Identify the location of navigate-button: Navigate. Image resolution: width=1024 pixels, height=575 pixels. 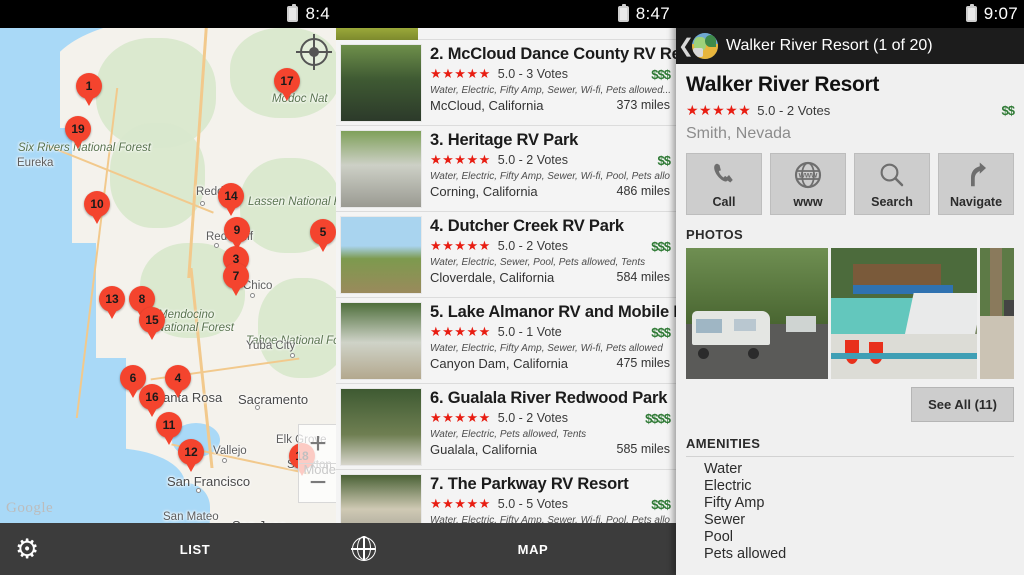
(976, 184).